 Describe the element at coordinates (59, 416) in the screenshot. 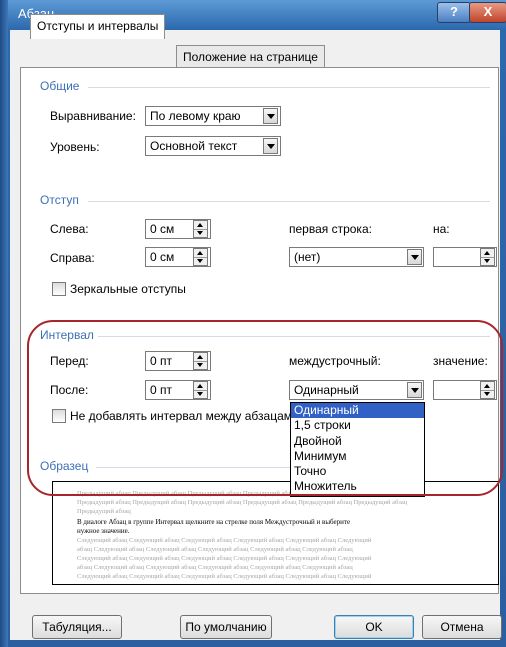

I see `no-space-between-checkbox` at that location.